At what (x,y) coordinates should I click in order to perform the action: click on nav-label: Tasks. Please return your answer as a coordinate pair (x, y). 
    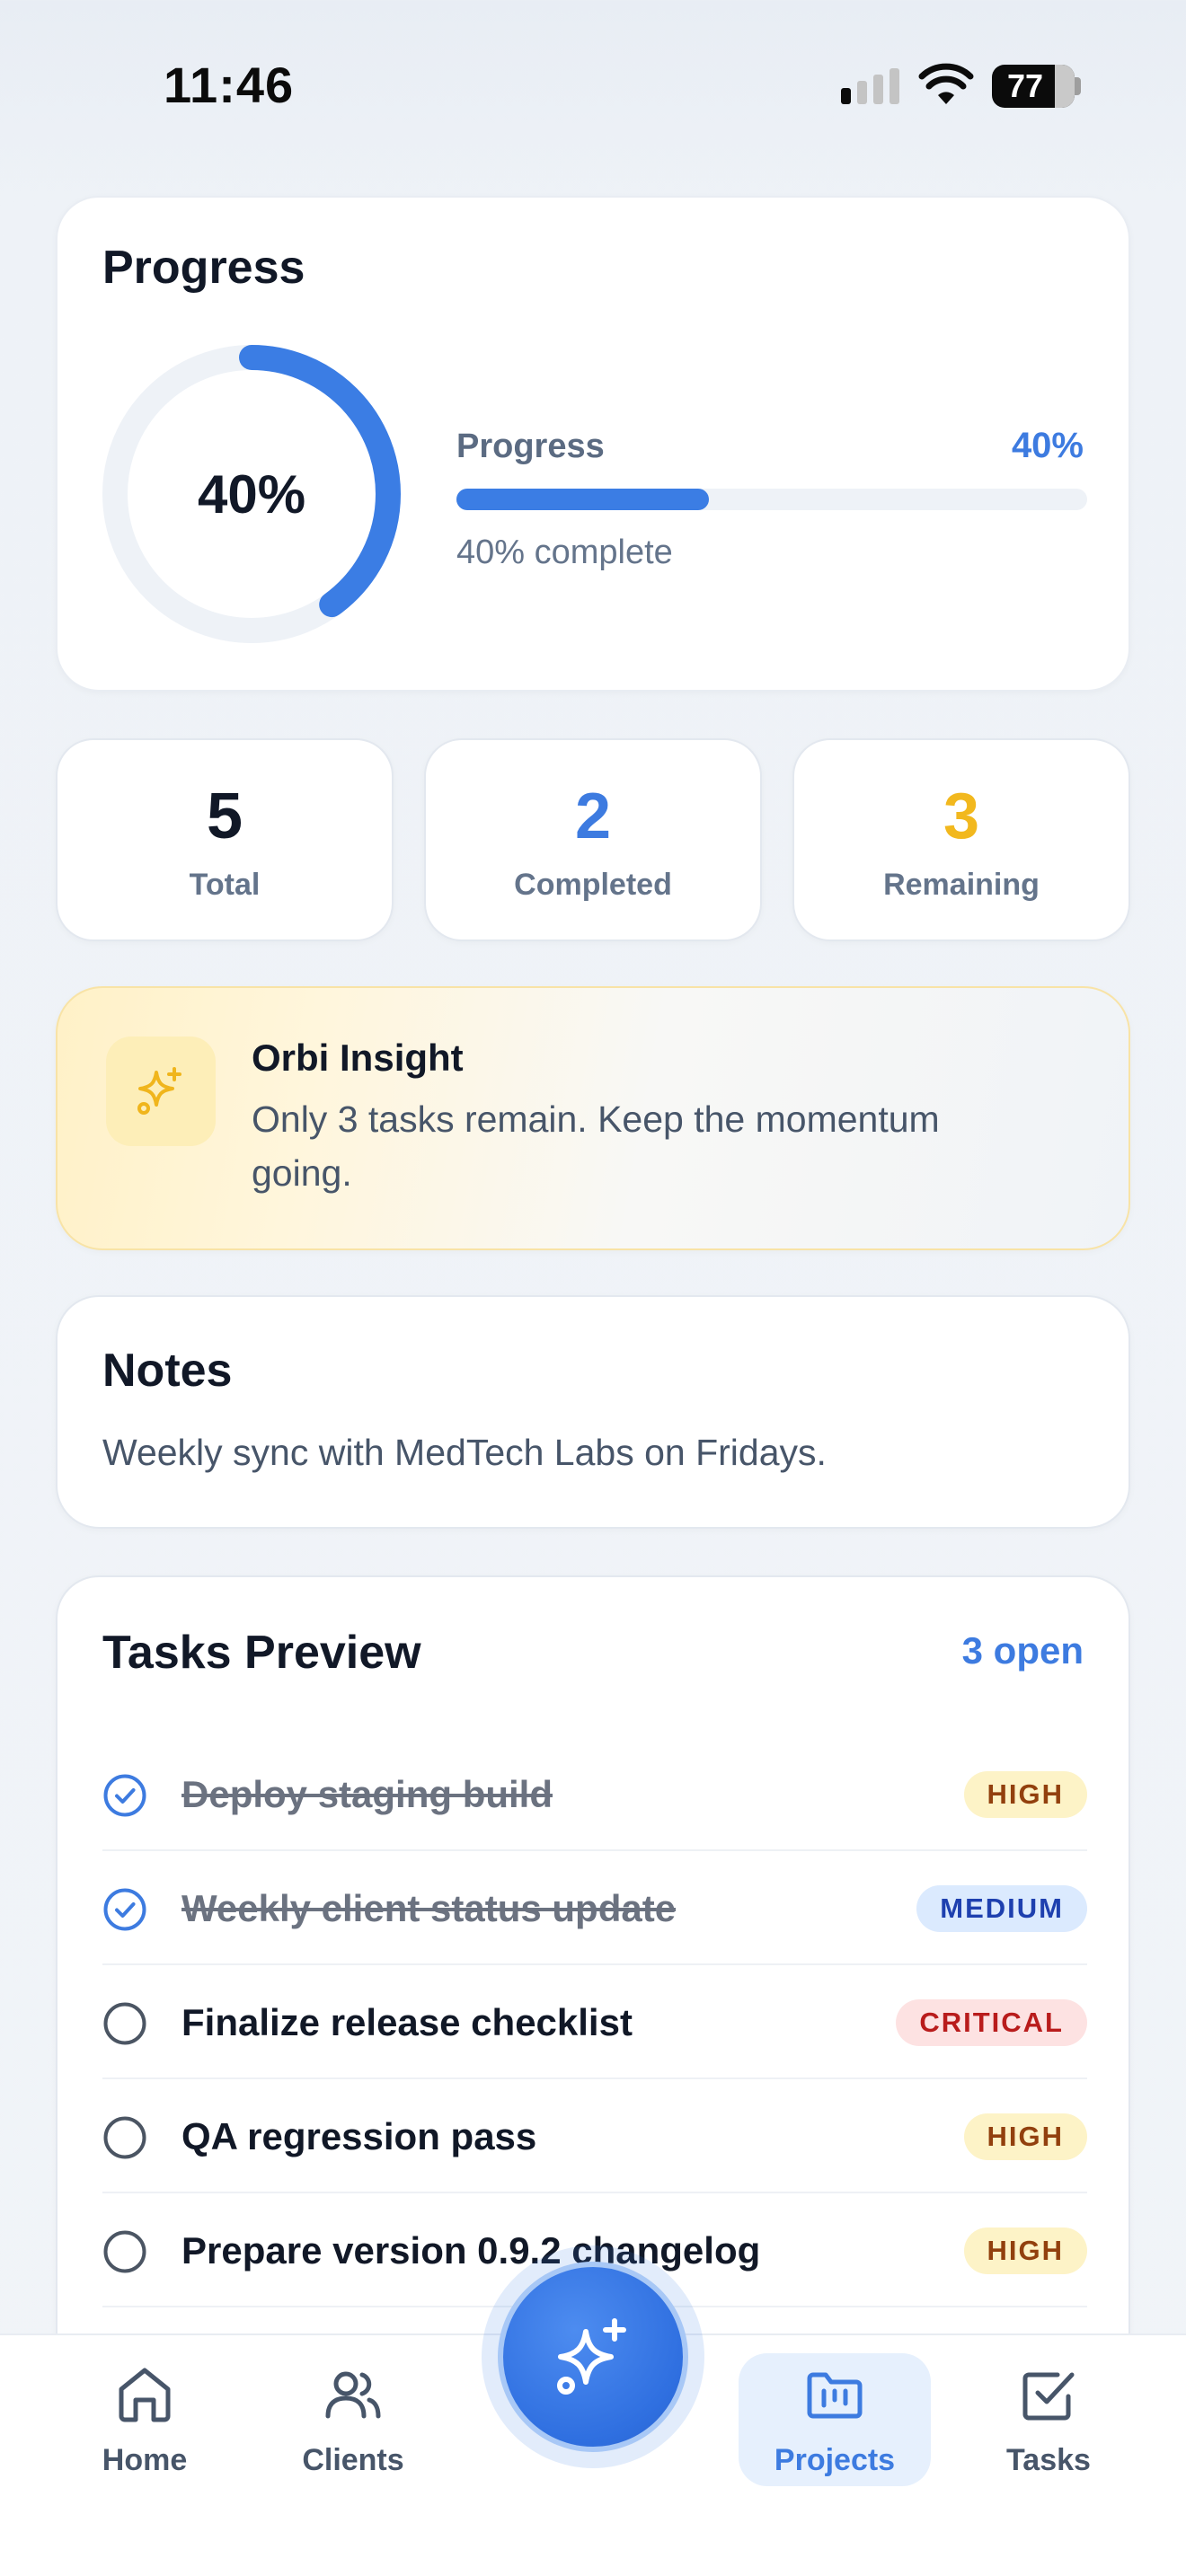
    Looking at the image, I should click on (1048, 2460).